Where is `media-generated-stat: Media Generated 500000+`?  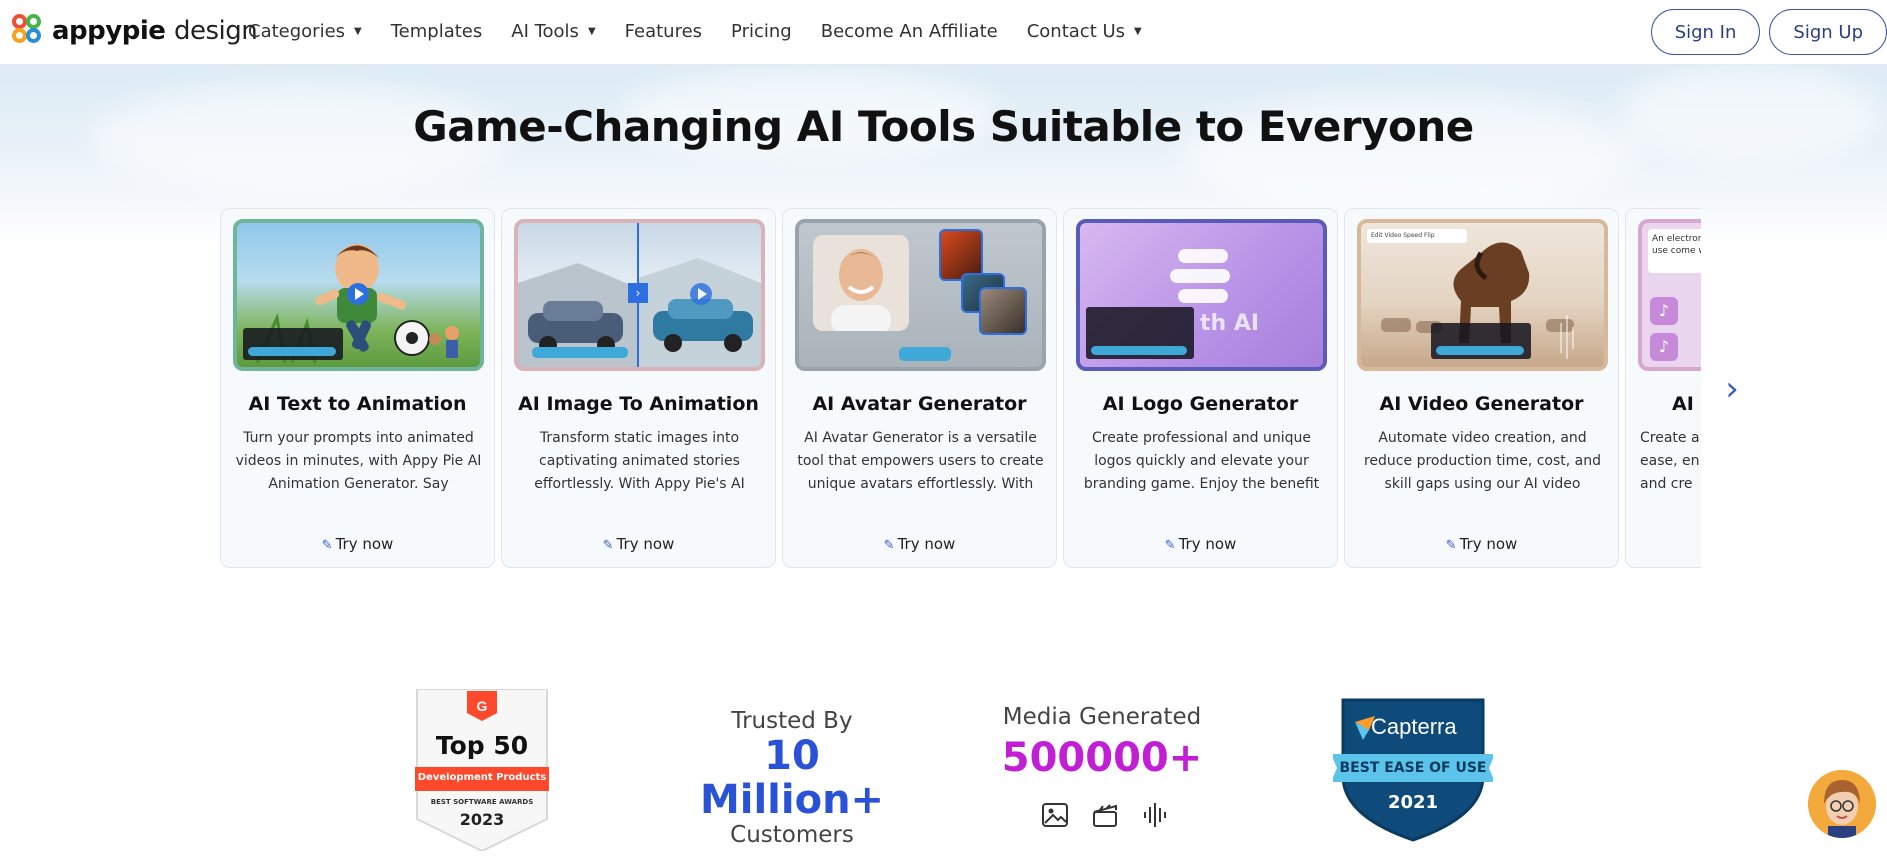
media-generated-stat: Media Generated 500000+ is located at coordinates (1102, 745).